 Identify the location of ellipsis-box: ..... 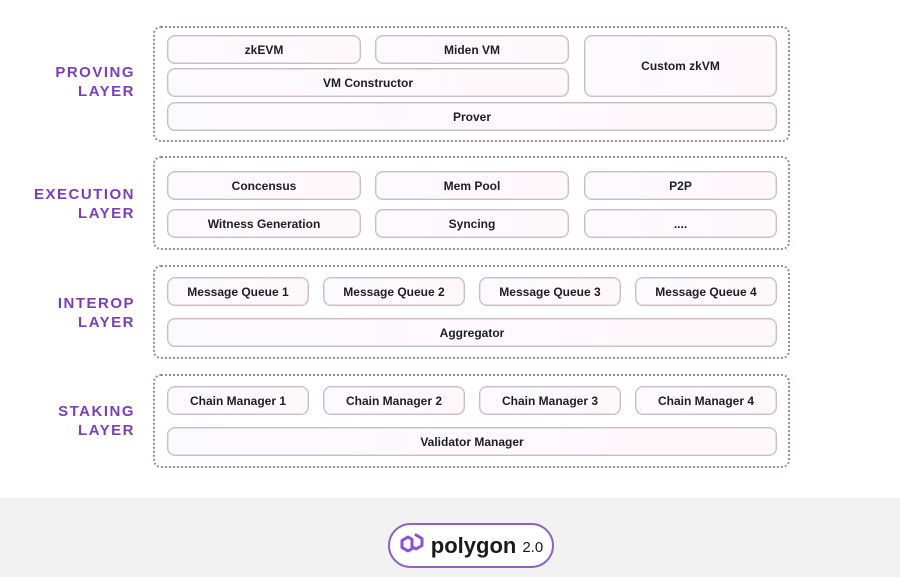
(680, 223).